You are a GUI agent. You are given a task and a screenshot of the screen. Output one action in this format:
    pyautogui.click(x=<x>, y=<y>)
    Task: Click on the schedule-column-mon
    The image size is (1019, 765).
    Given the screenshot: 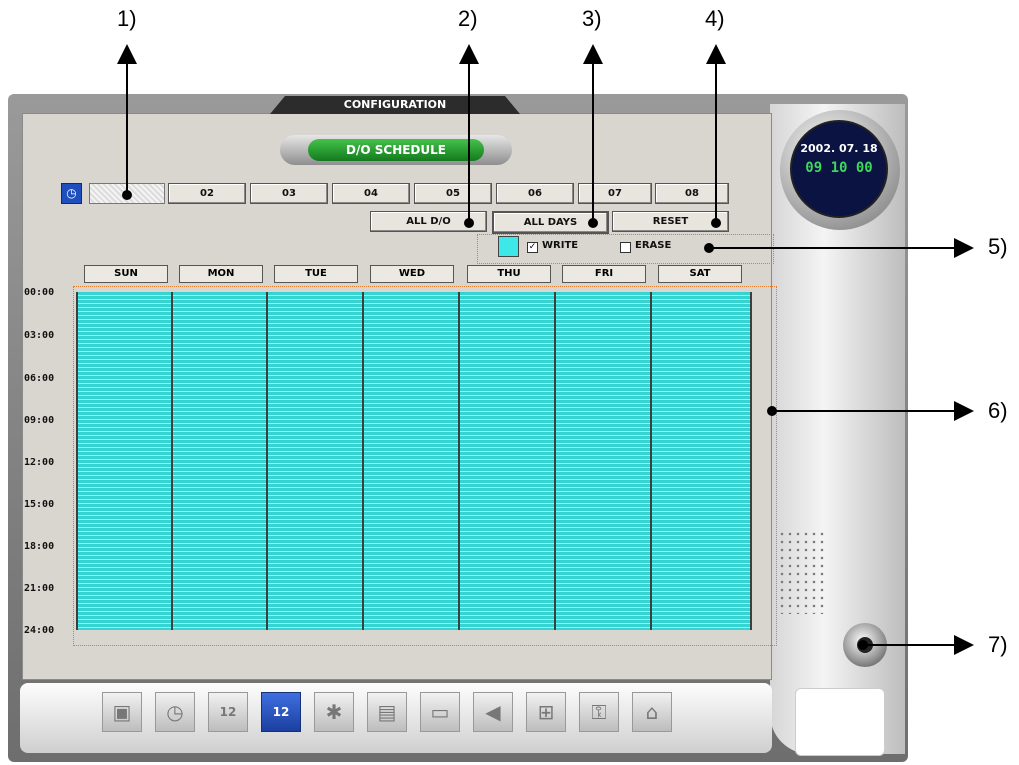 What is the action you would take?
    pyautogui.click(x=219, y=461)
    